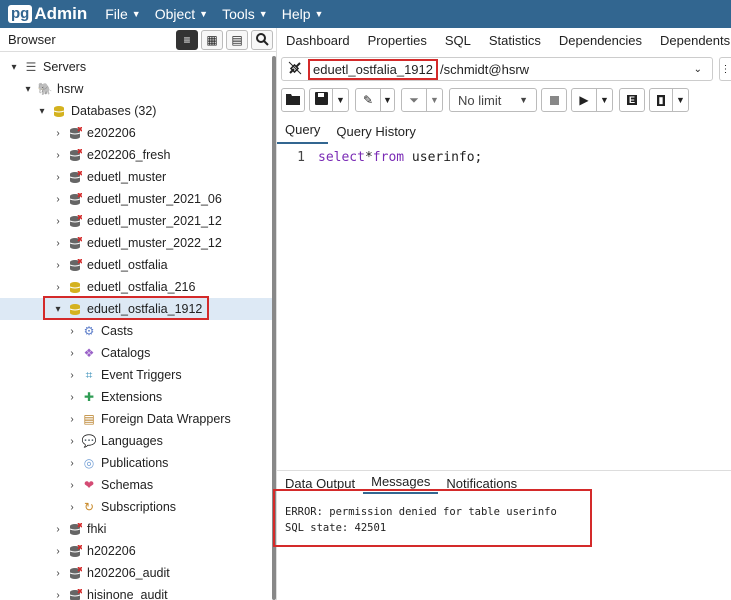  I want to click on row-limit-value: No limit, so click(480, 100).